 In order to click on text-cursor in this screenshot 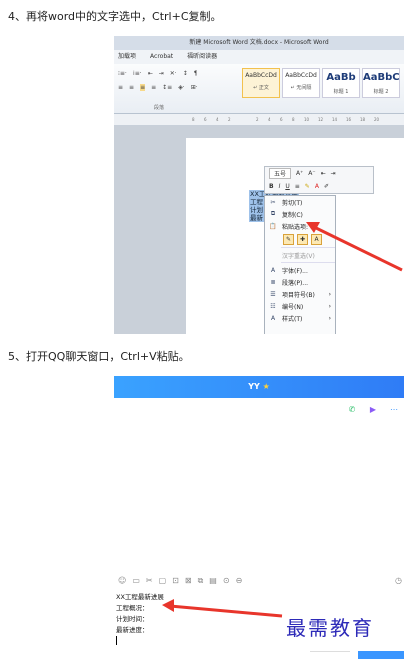, I will do `click(116, 640)`.